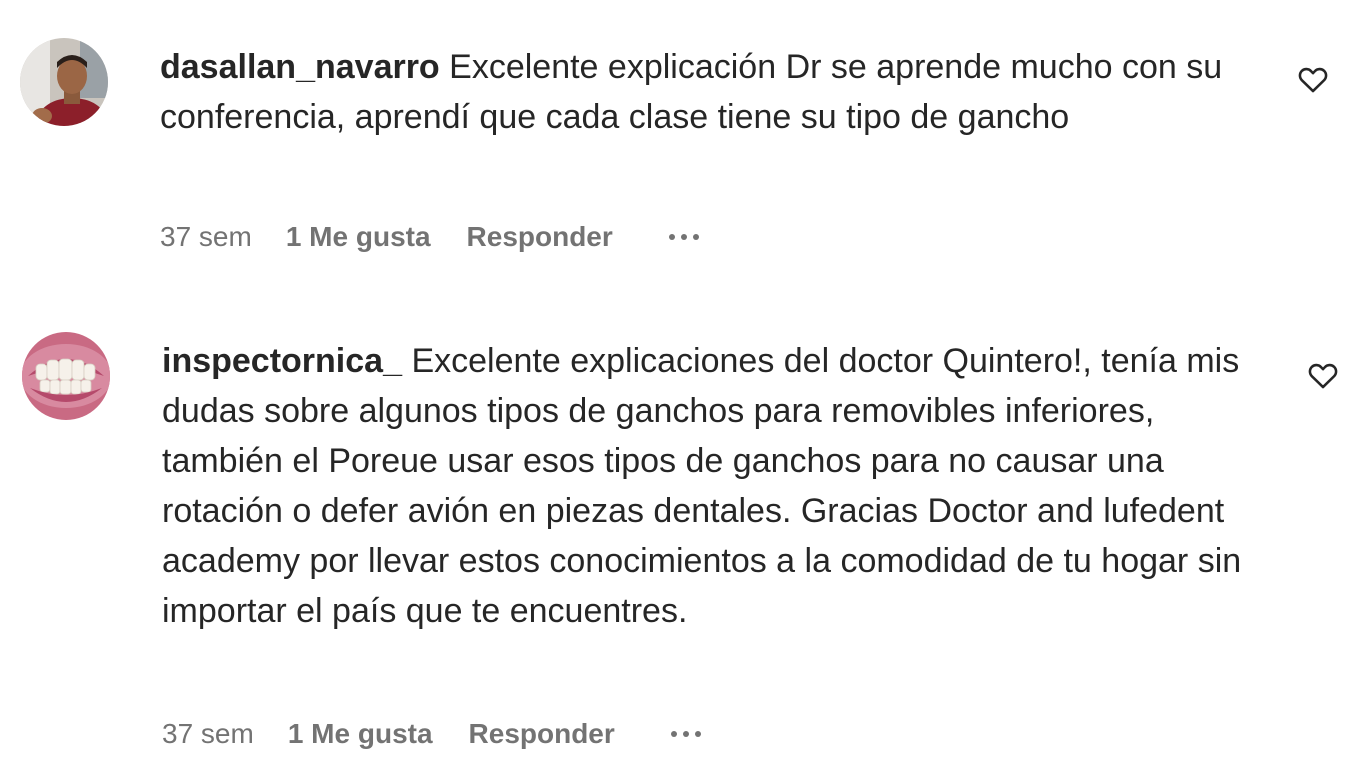 The width and height of the screenshot is (1366, 768). Describe the element at coordinates (300, 67) in the screenshot. I see `comment-username: dasallan_navarro` at that location.